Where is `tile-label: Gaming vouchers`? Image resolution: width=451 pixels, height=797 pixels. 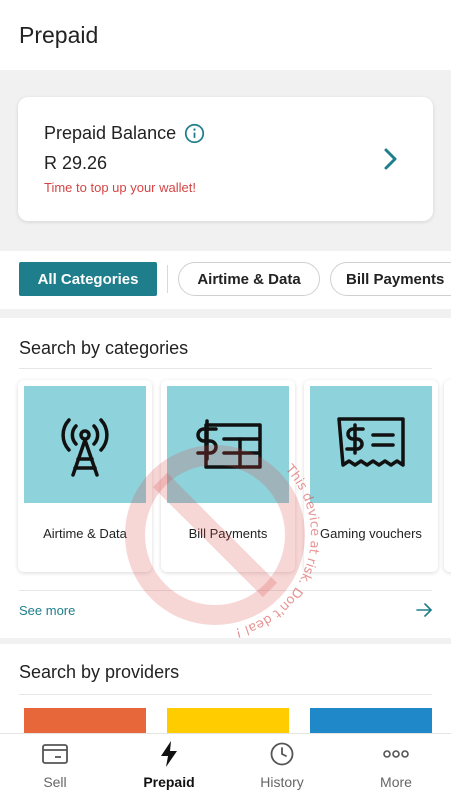 tile-label: Gaming vouchers is located at coordinates (371, 533).